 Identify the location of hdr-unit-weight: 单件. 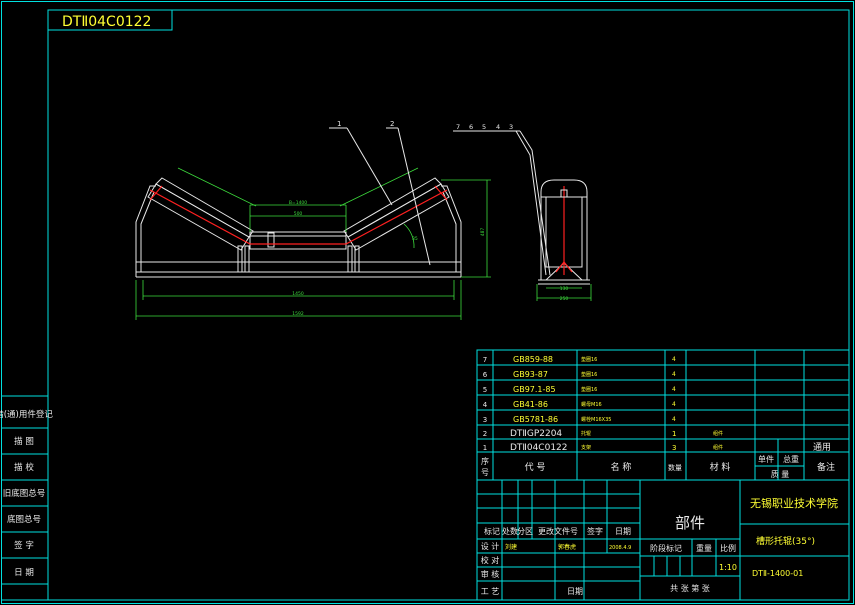
(766, 459).